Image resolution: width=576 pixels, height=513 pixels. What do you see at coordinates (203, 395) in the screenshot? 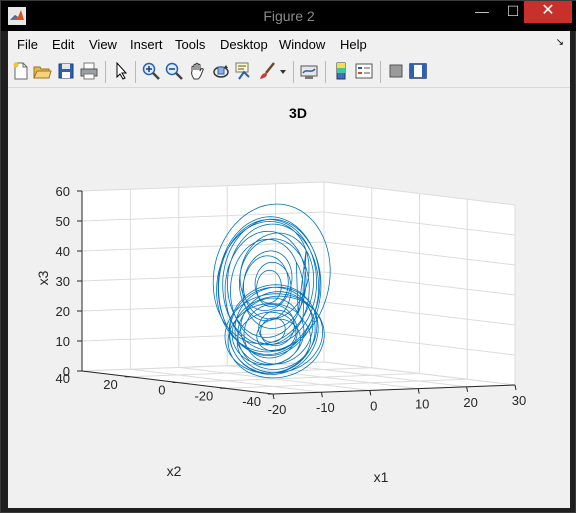
I see `y-tick-label: -20` at bounding box center [203, 395].